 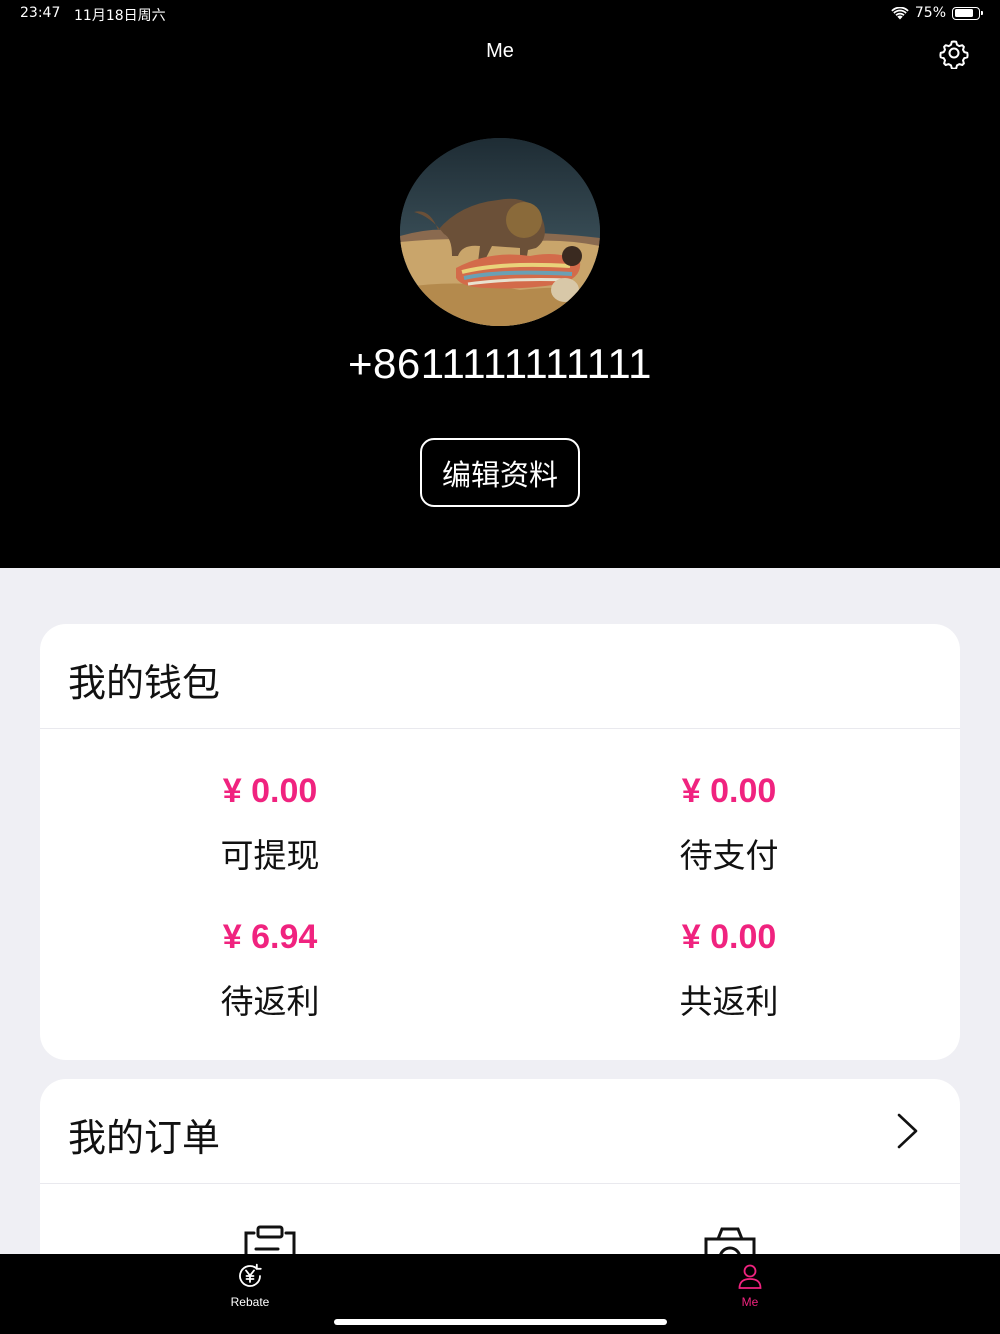 What do you see at coordinates (954, 53) in the screenshot?
I see `gear-icon` at bounding box center [954, 53].